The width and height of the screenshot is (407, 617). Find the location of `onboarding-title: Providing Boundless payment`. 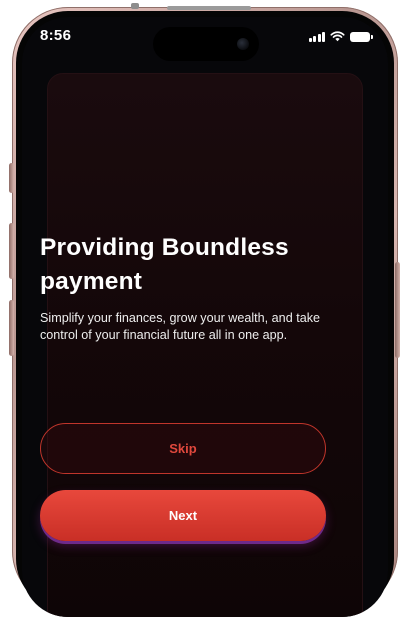

onboarding-title: Providing Boundless payment is located at coordinates (164, 264).